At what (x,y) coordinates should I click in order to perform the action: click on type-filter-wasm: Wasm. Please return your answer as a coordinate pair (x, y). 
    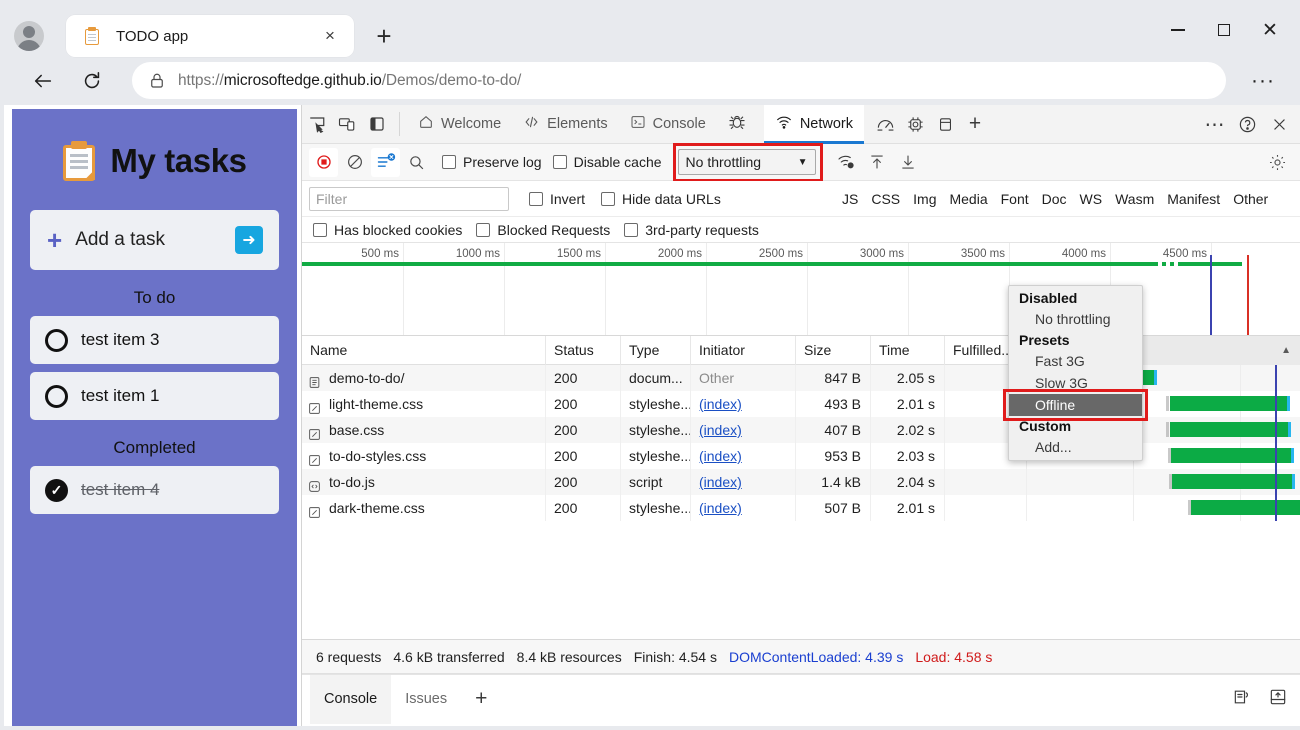
    Looking at the image, I should click on (1134, 199).